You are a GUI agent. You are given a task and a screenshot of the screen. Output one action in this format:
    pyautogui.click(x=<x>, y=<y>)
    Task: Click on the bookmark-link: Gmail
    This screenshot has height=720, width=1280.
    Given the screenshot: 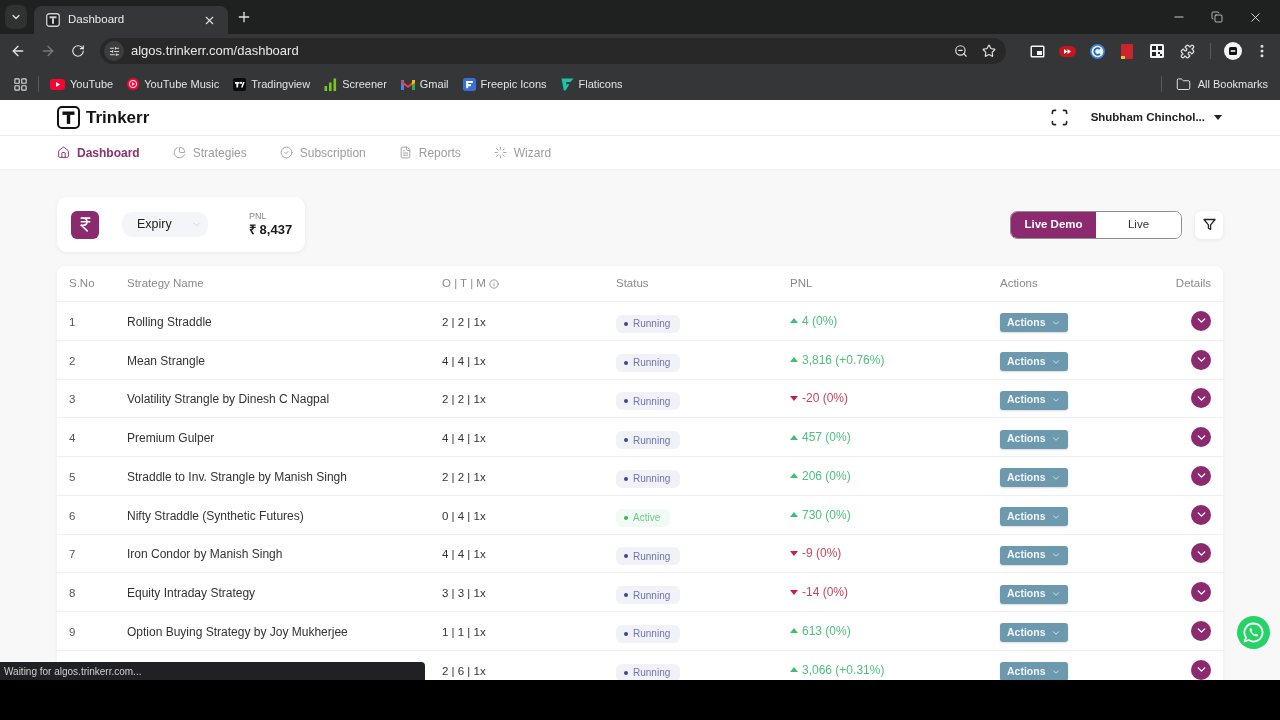 What is the action you would take?
    pyautogui.click(x=424, y=84)
    